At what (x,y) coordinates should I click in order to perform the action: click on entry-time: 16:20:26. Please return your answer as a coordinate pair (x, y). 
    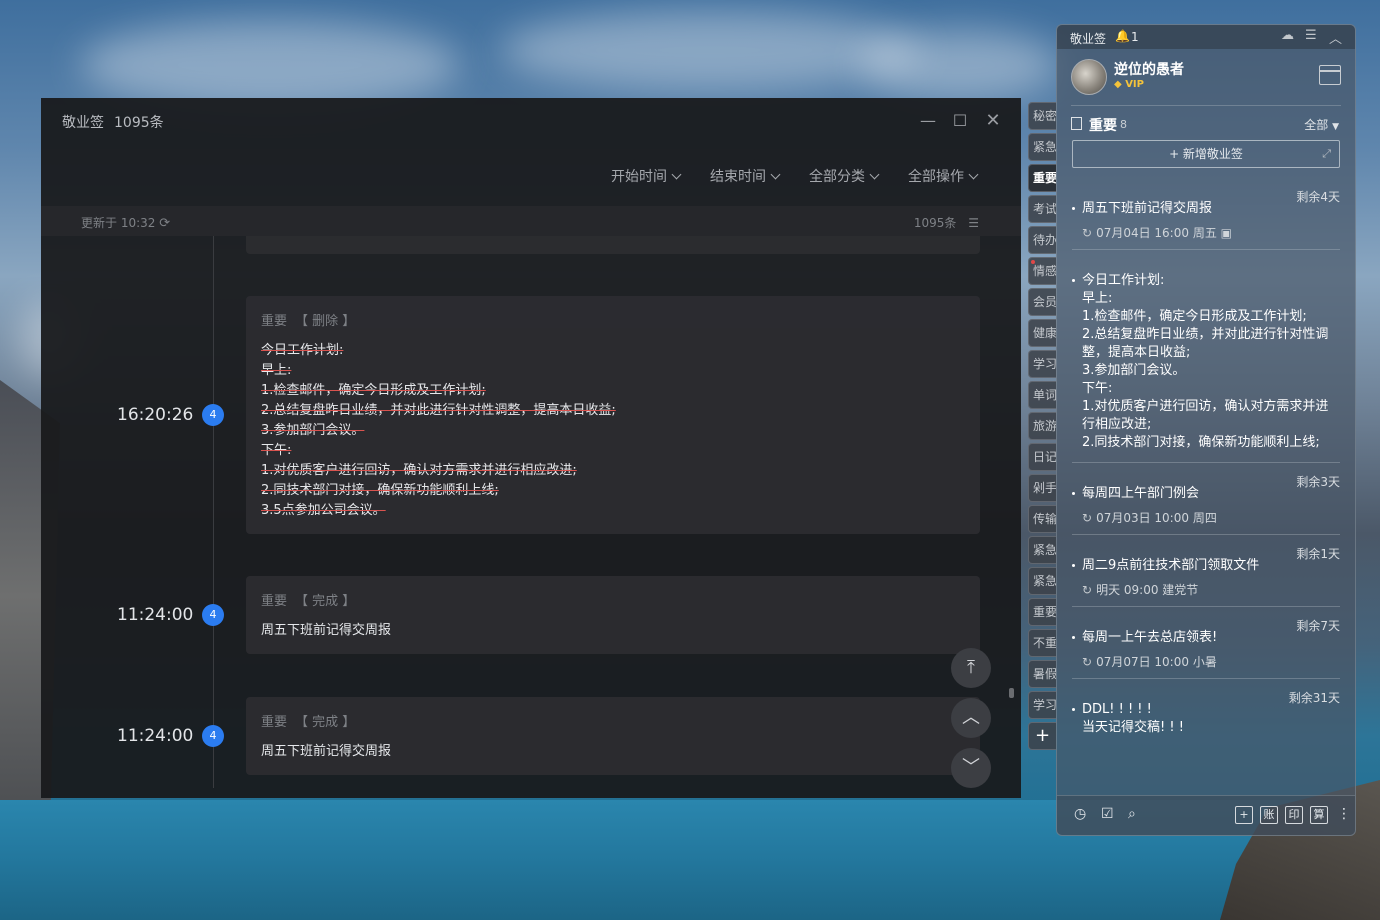
    Looking at the image, I should click on (155, 415).